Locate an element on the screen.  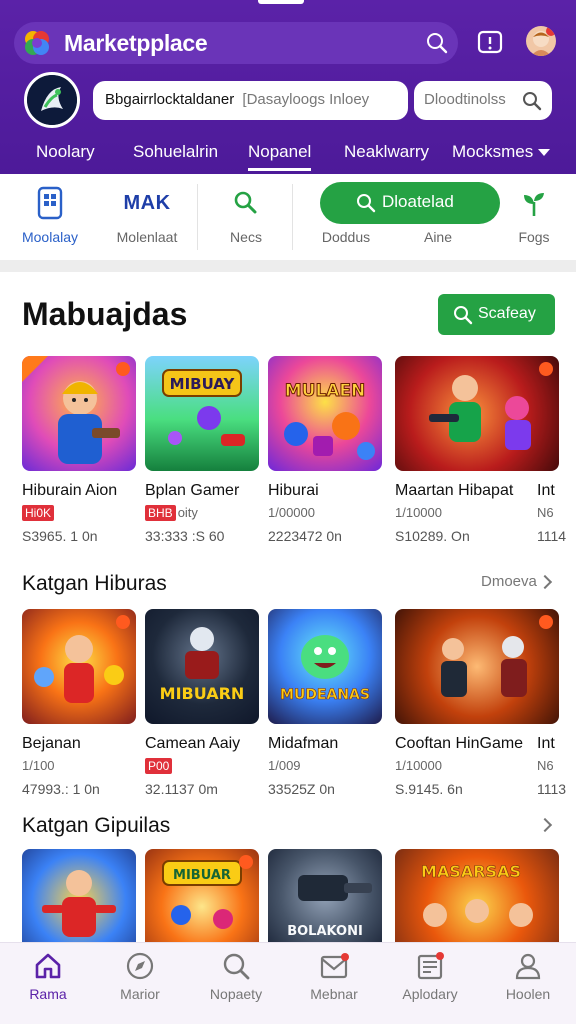
section-title: Mabuajdas is located at coordinates (105, 314).